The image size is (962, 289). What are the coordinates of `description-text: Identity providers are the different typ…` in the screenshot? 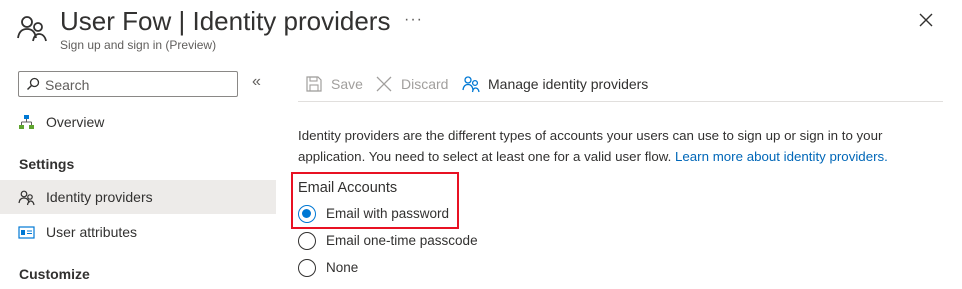 It's located at (613, 146).